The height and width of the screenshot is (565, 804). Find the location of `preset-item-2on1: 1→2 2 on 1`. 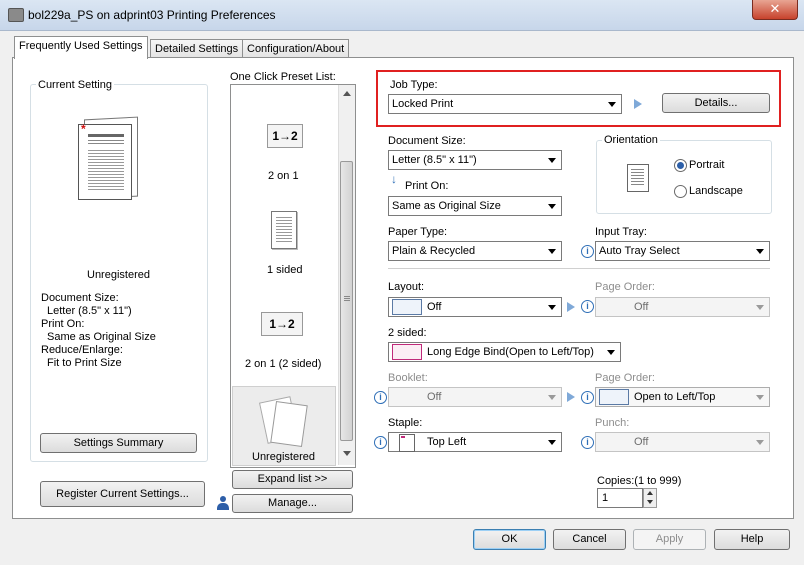

preset-item-2on1: 1→2 2 on 1 is located at coordinates (284, 146).